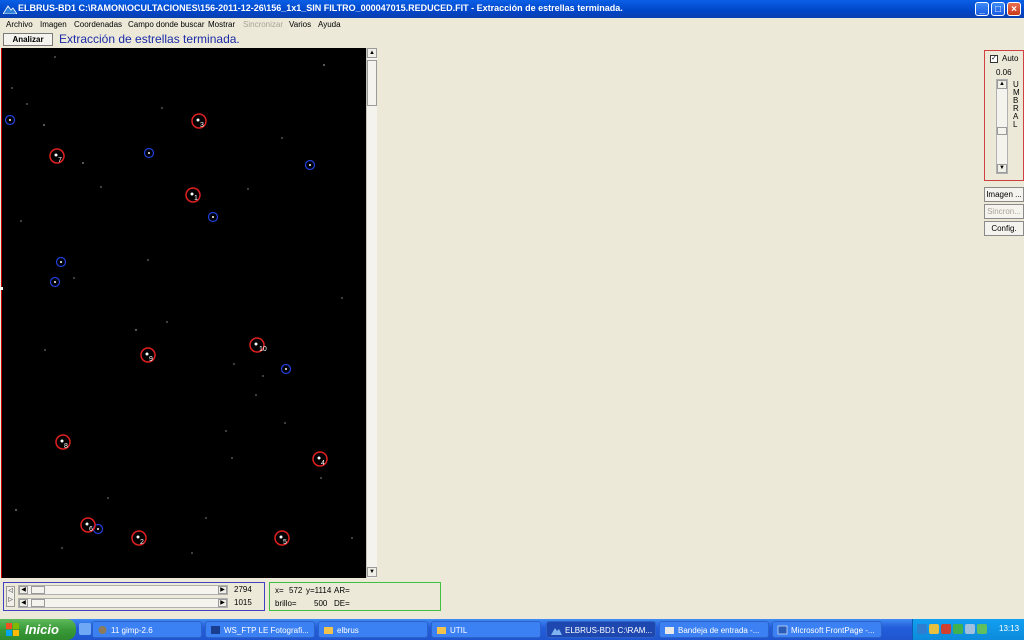 Image resolution: width=1024 pixels, height=640 pixels. What do you see at coordinates (486, 629) in the screenshot?
I see `taskbar-item-util-folder: UTIL` at bounding box center [486, 629].